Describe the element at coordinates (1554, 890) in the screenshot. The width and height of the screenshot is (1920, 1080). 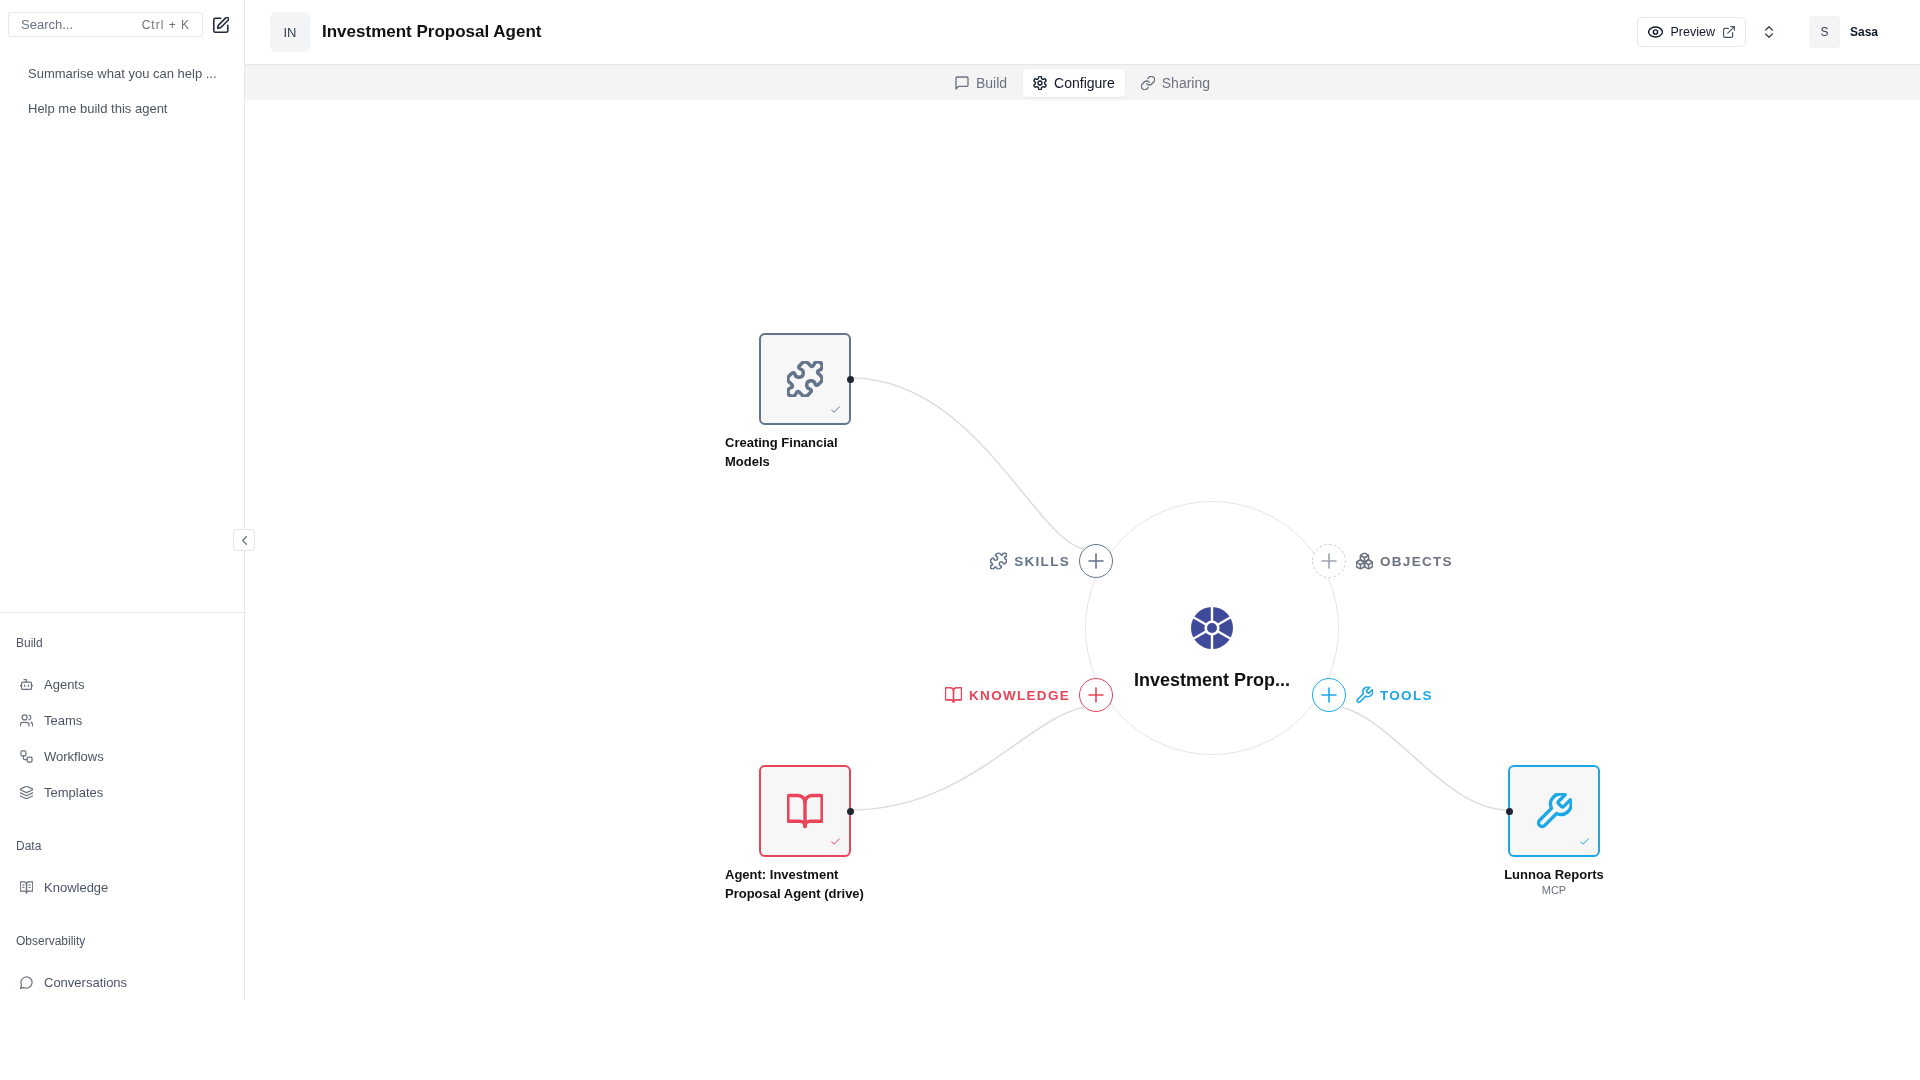
I see `node-subtitle: MCP` at that location.